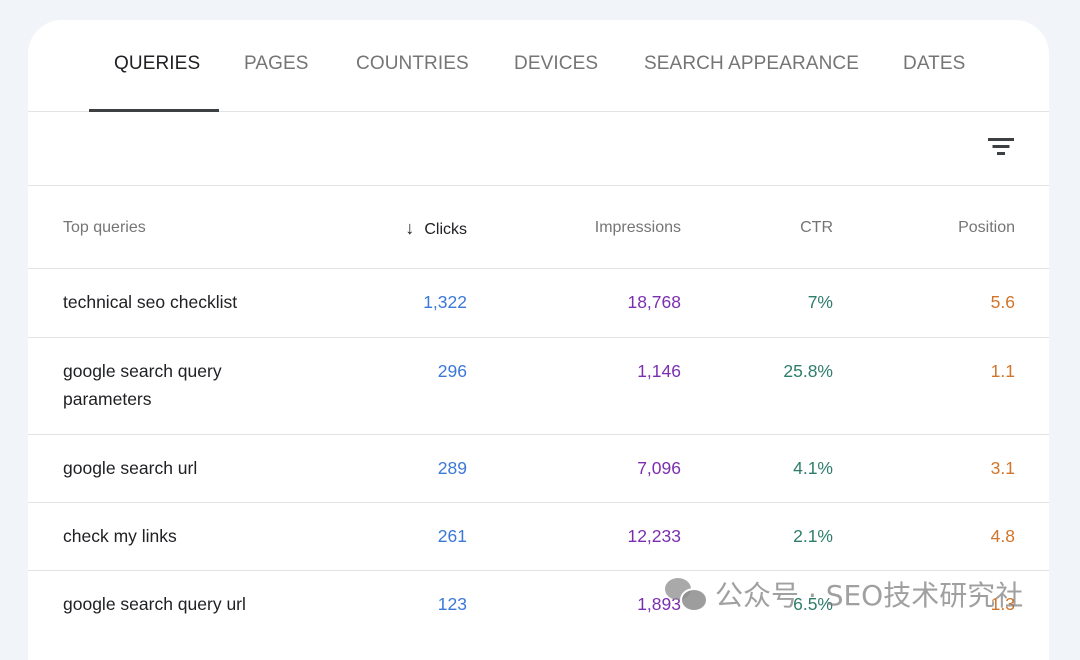 This screenshot has height=660, width=1080. What do you see at coordinates (869, 595) in the screenshot?
I see `watermark-text: 公众号 · SEO技术研究社` at bounding box center [869, 595].